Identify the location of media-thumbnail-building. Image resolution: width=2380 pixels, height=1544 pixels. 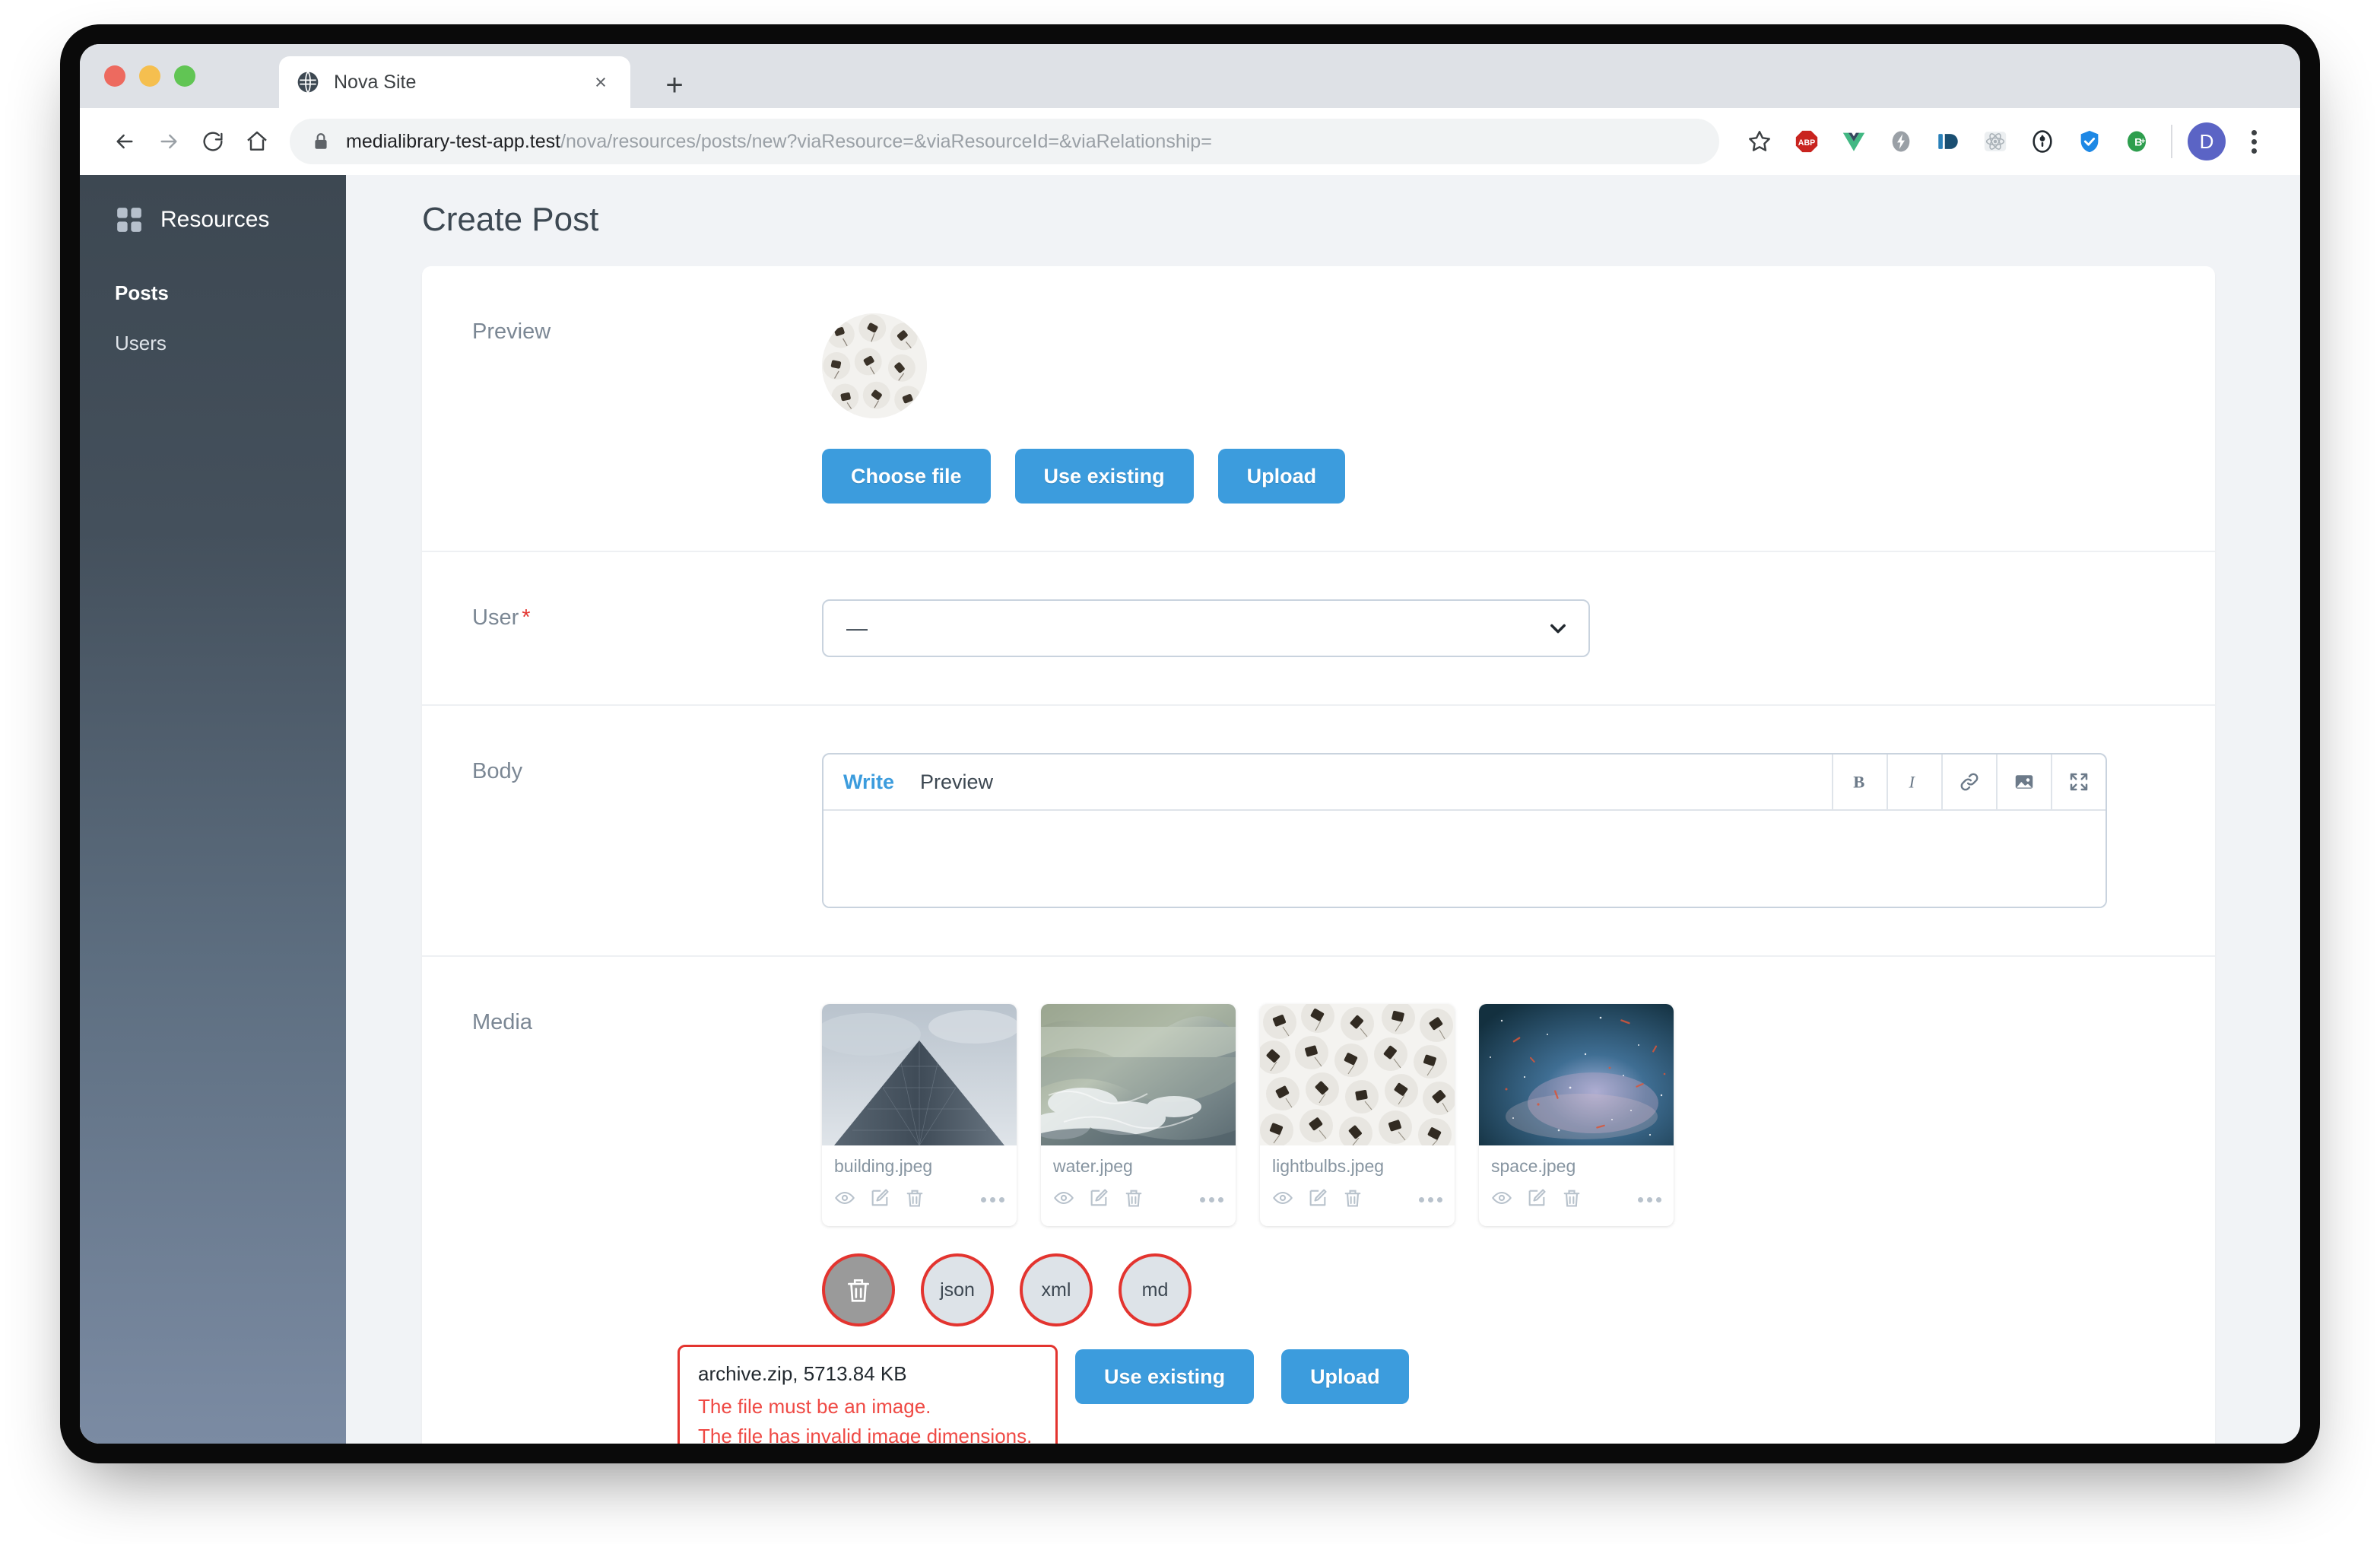
(919, 1075).